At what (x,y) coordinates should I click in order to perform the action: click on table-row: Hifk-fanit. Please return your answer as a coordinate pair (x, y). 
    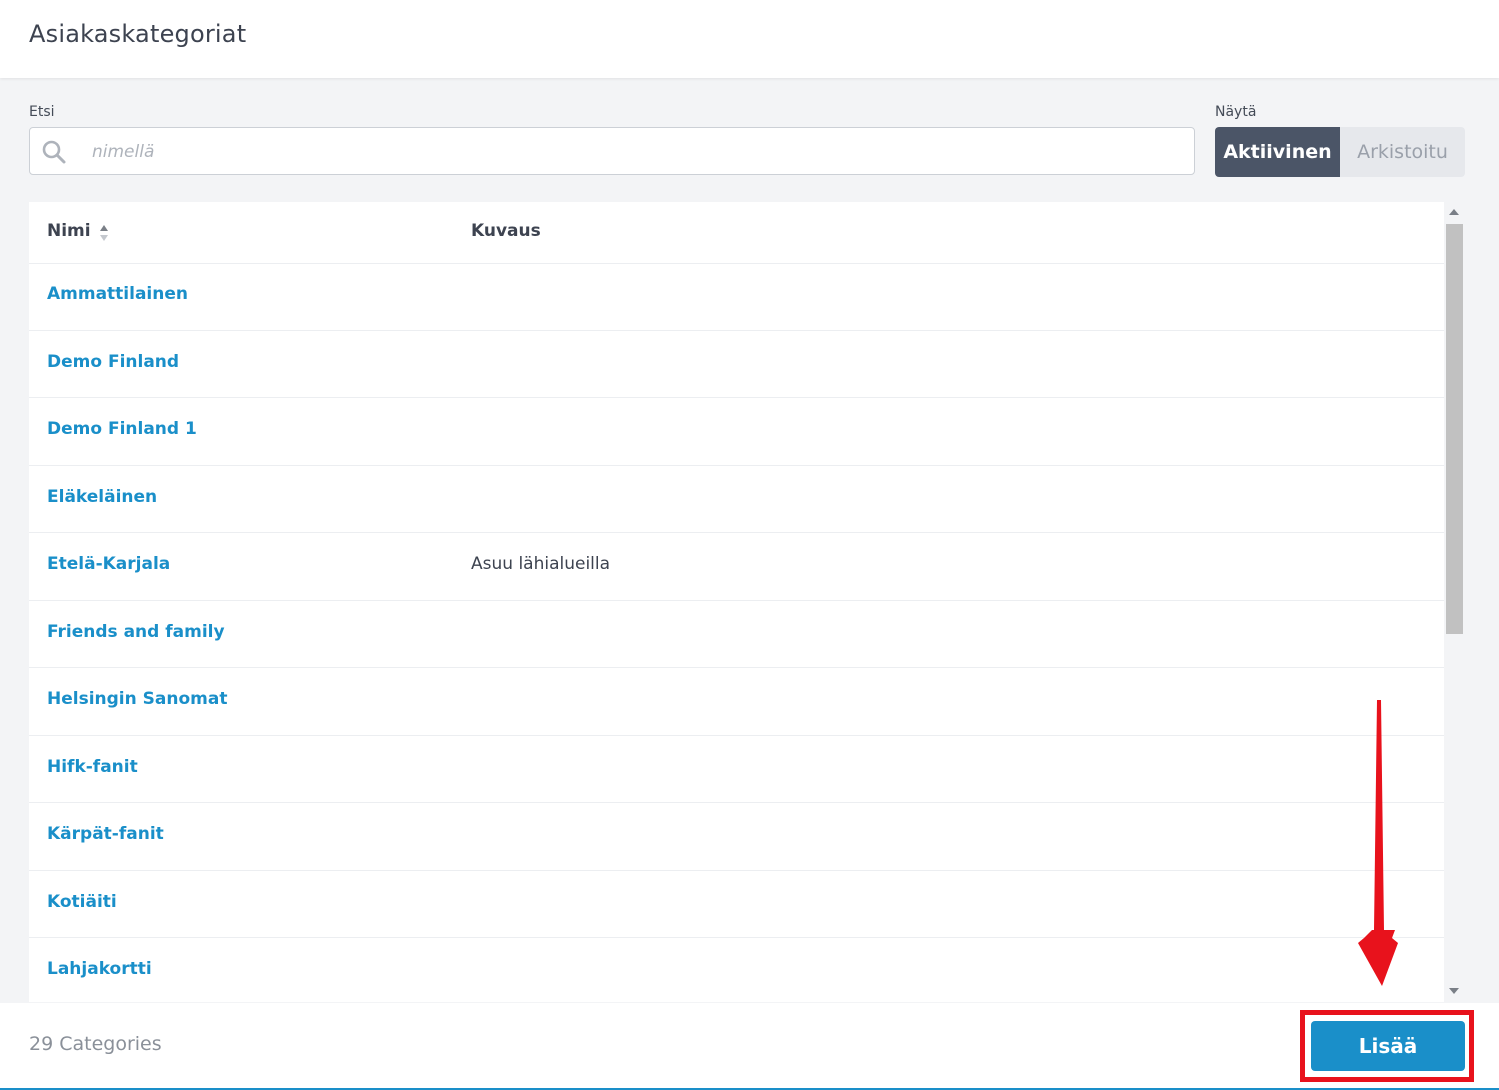
    Looking at the image, I should click on (736, 769).